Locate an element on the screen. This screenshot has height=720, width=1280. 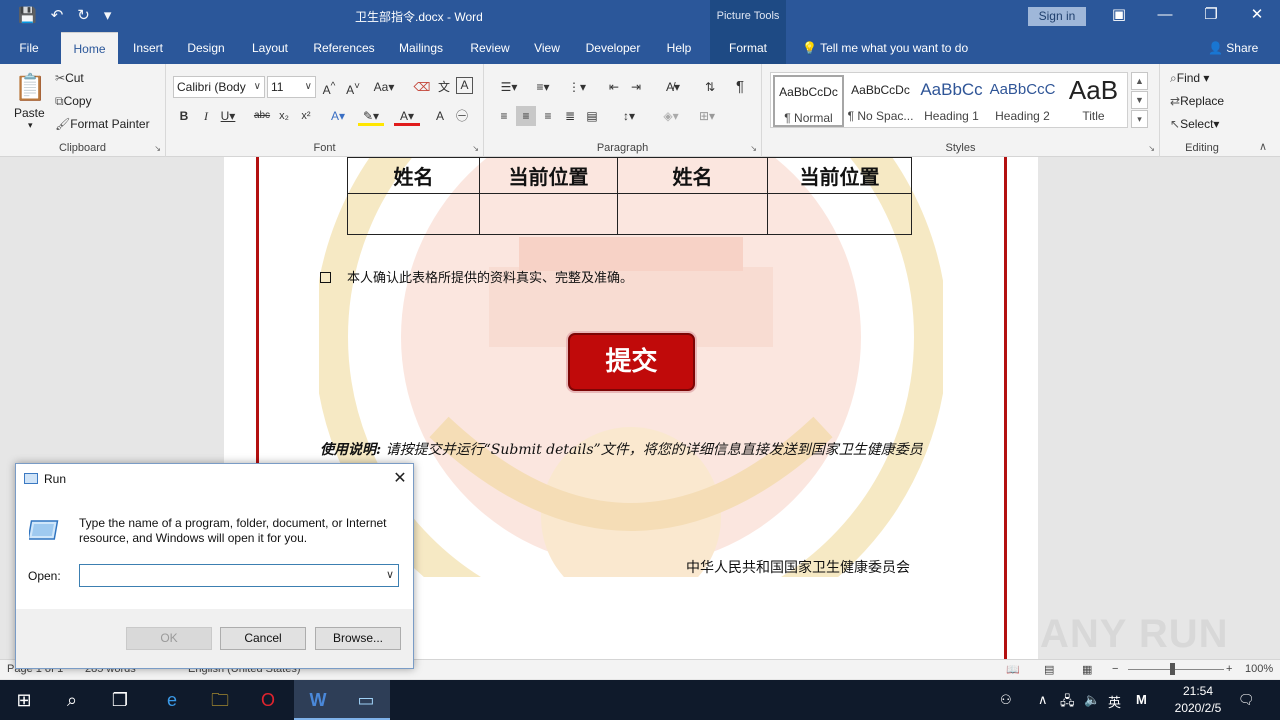
change-case-icon: Aa▾ is located at coordinates (384, 87).